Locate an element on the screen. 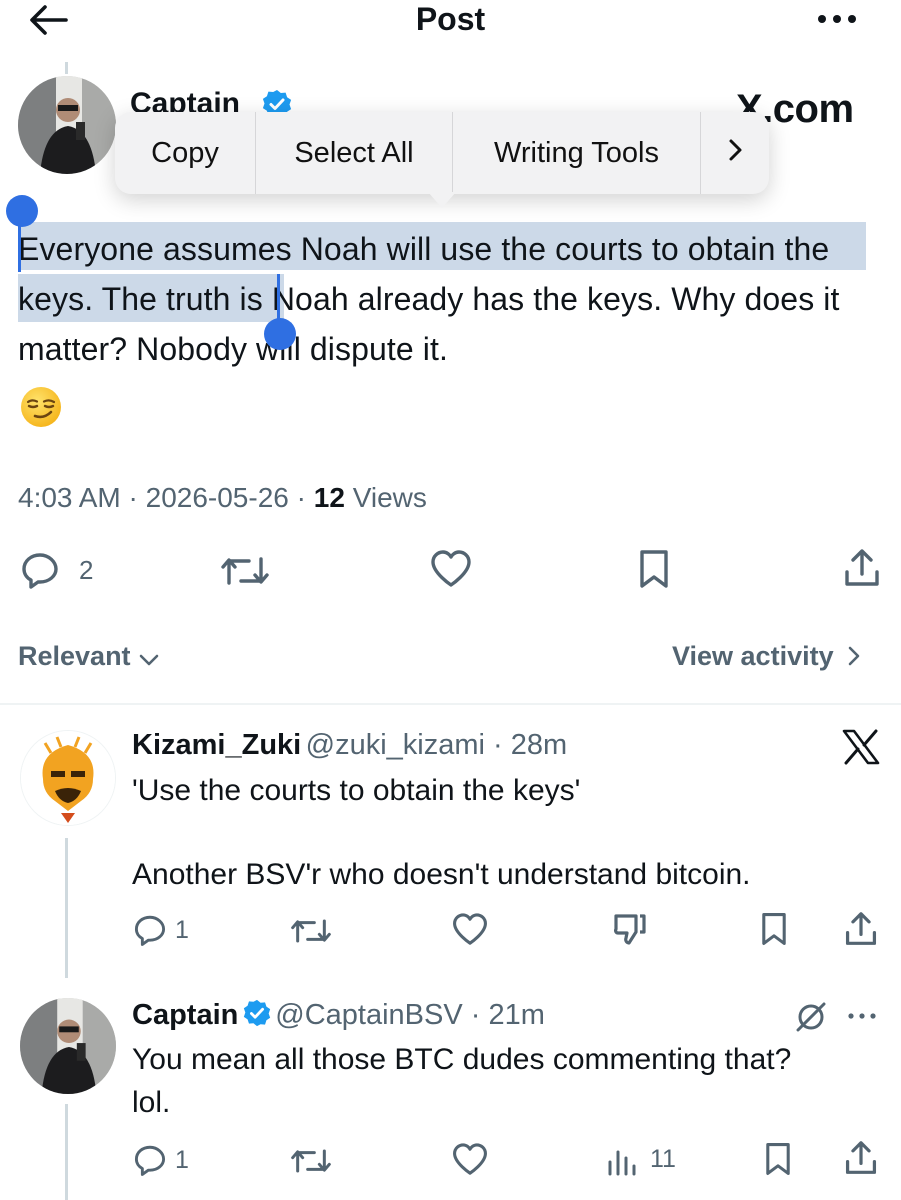 The width and height of the screenshot is (901, 1200). reply-header: Captain @CaptainBSV · 21m is located at coordinates (338, 1015).